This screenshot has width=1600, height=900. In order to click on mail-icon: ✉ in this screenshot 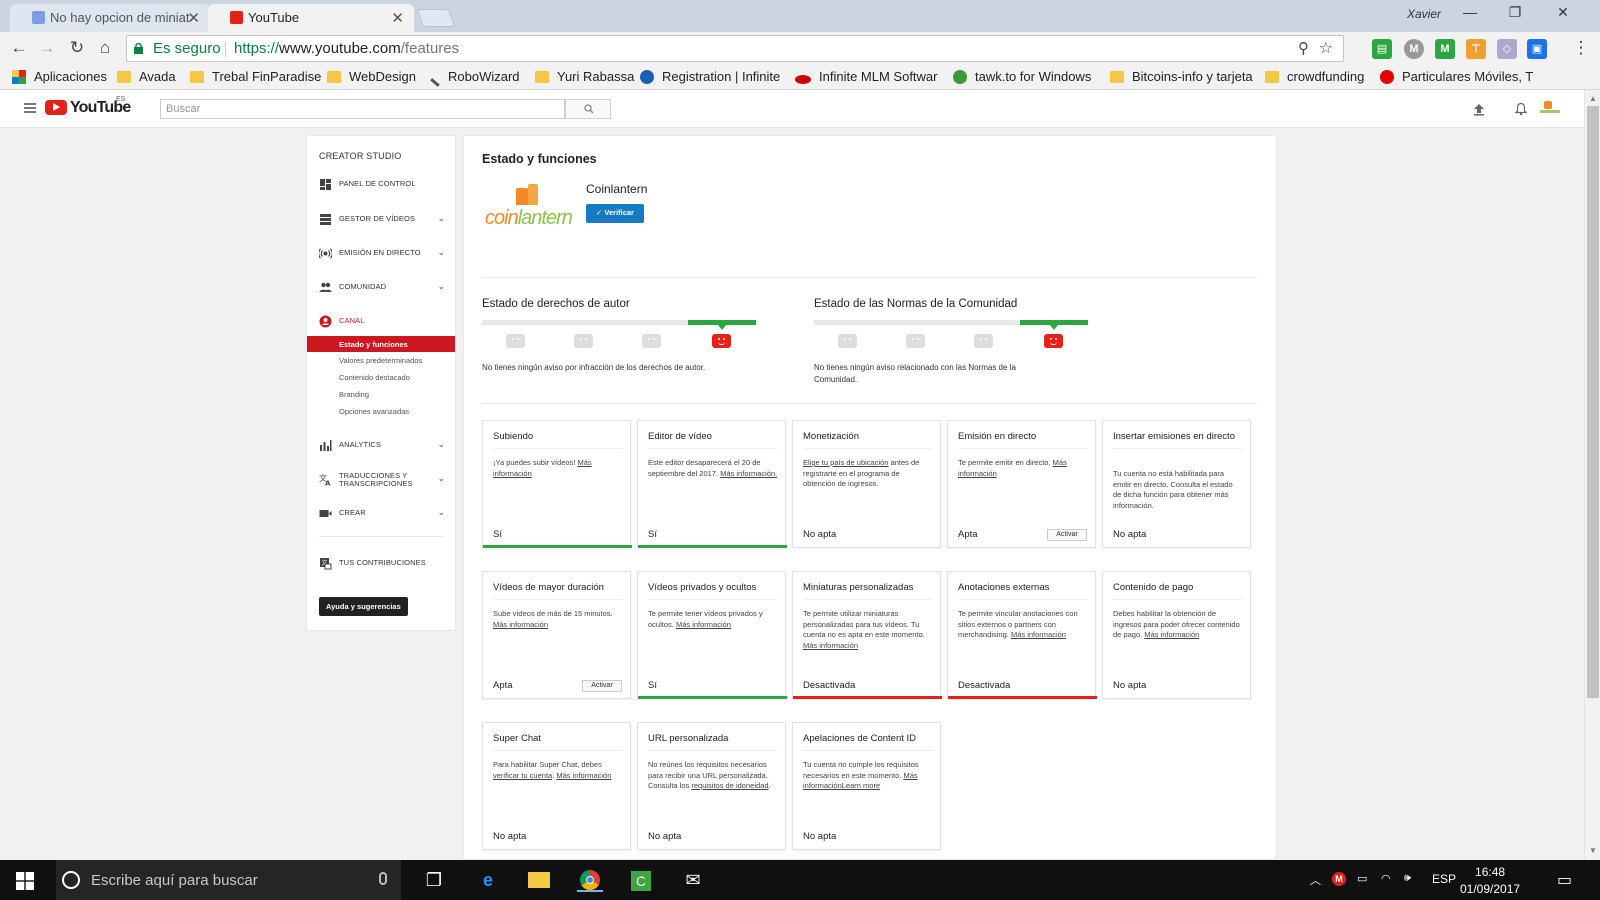, I will do `click(693, 880)`.